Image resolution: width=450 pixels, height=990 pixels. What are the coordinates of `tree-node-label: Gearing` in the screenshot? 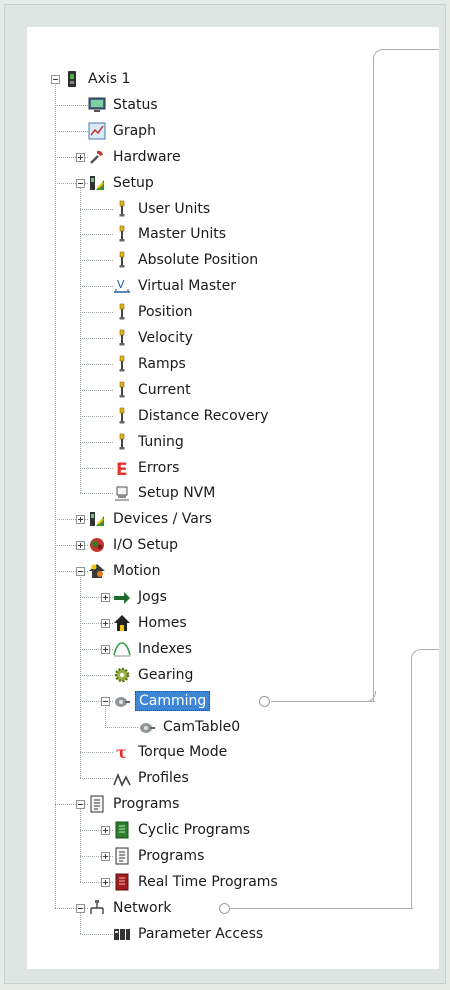 It's located at (165, 675).